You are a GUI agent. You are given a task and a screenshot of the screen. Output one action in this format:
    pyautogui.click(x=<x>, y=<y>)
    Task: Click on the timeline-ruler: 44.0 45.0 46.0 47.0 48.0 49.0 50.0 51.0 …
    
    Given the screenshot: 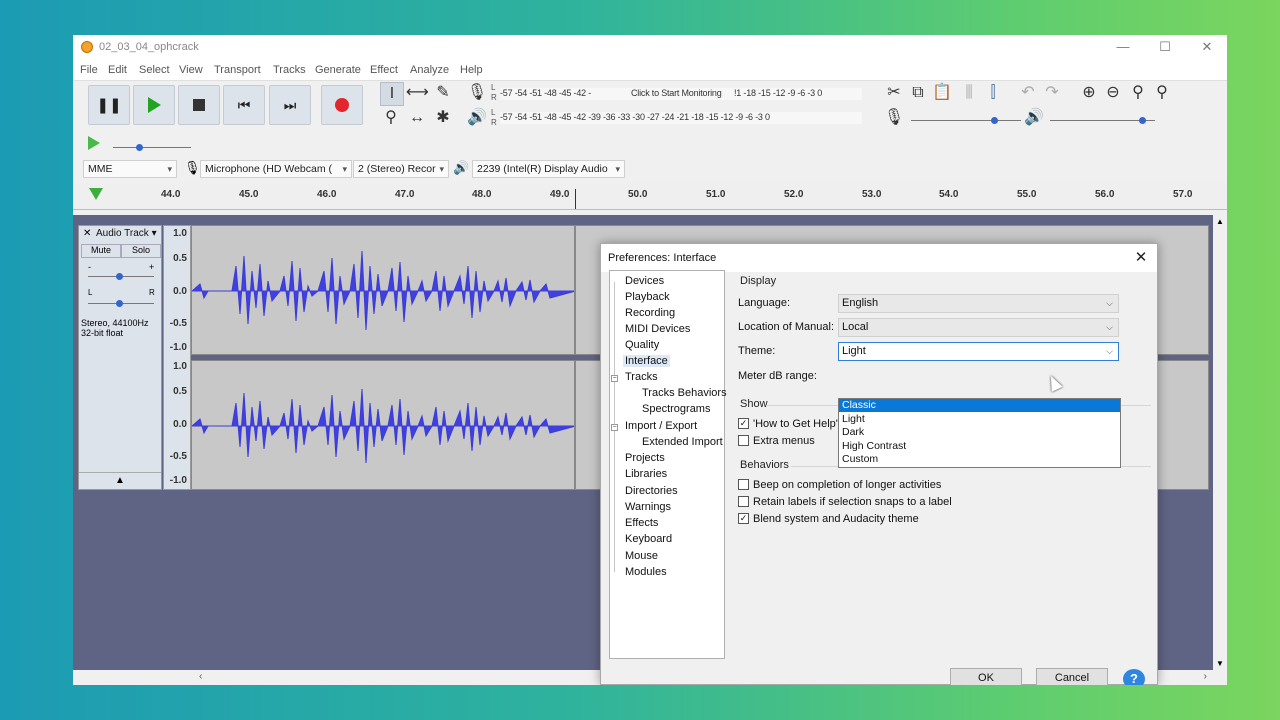 What is the action you would take?
    pyautogui.click(x=650, y=196)
    